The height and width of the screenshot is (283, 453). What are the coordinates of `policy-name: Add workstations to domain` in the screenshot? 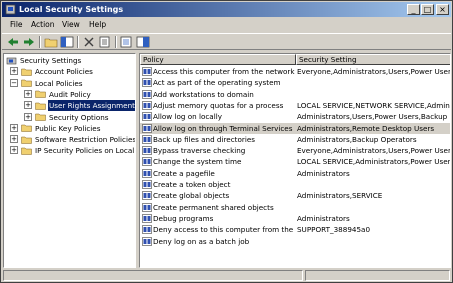 It's located at (203, 94).